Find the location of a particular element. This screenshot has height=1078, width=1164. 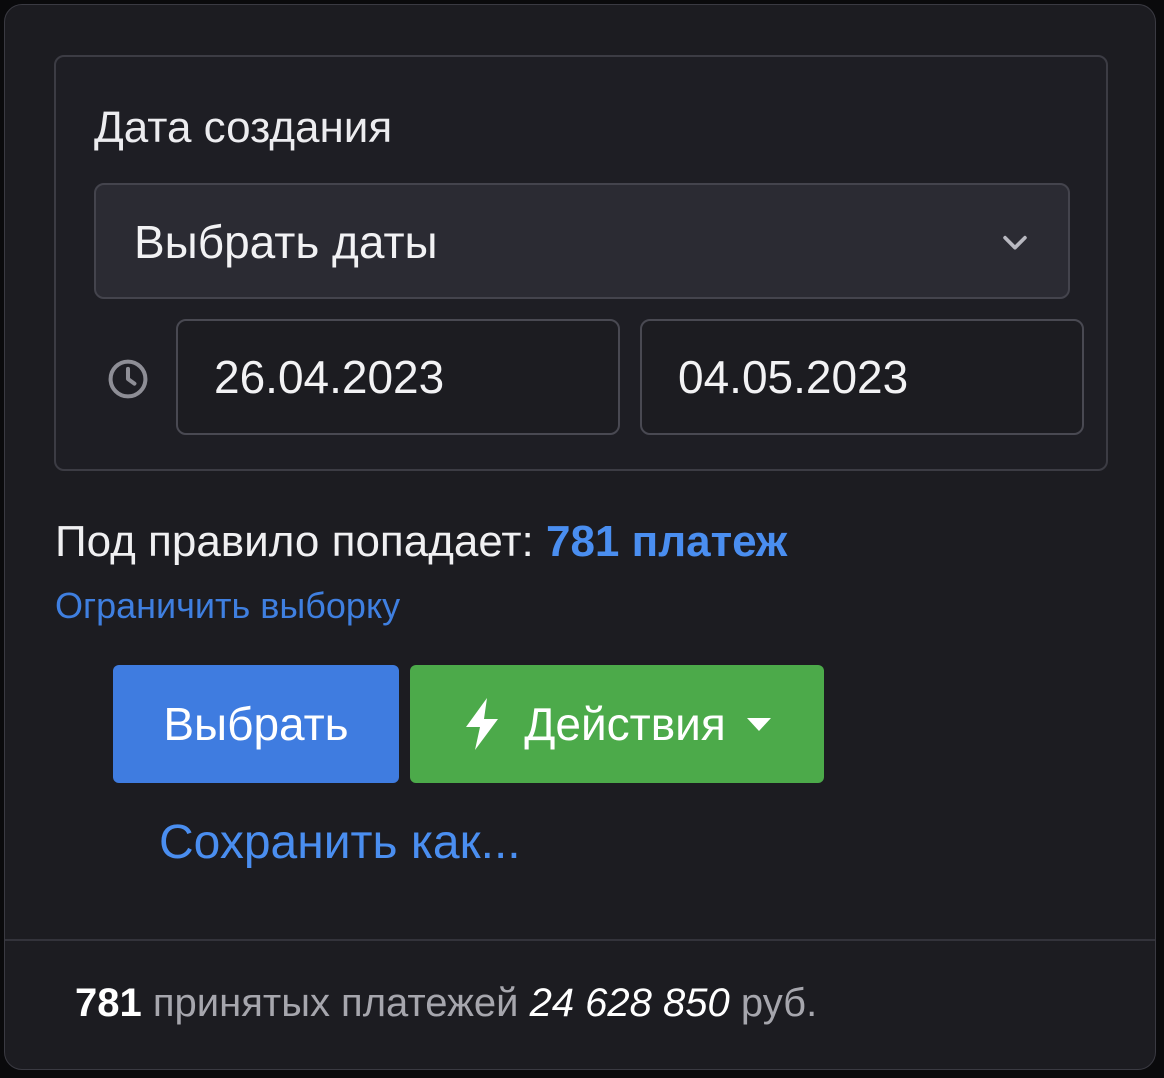

actions-button-label: Действия is located at coordinates (625, 724).